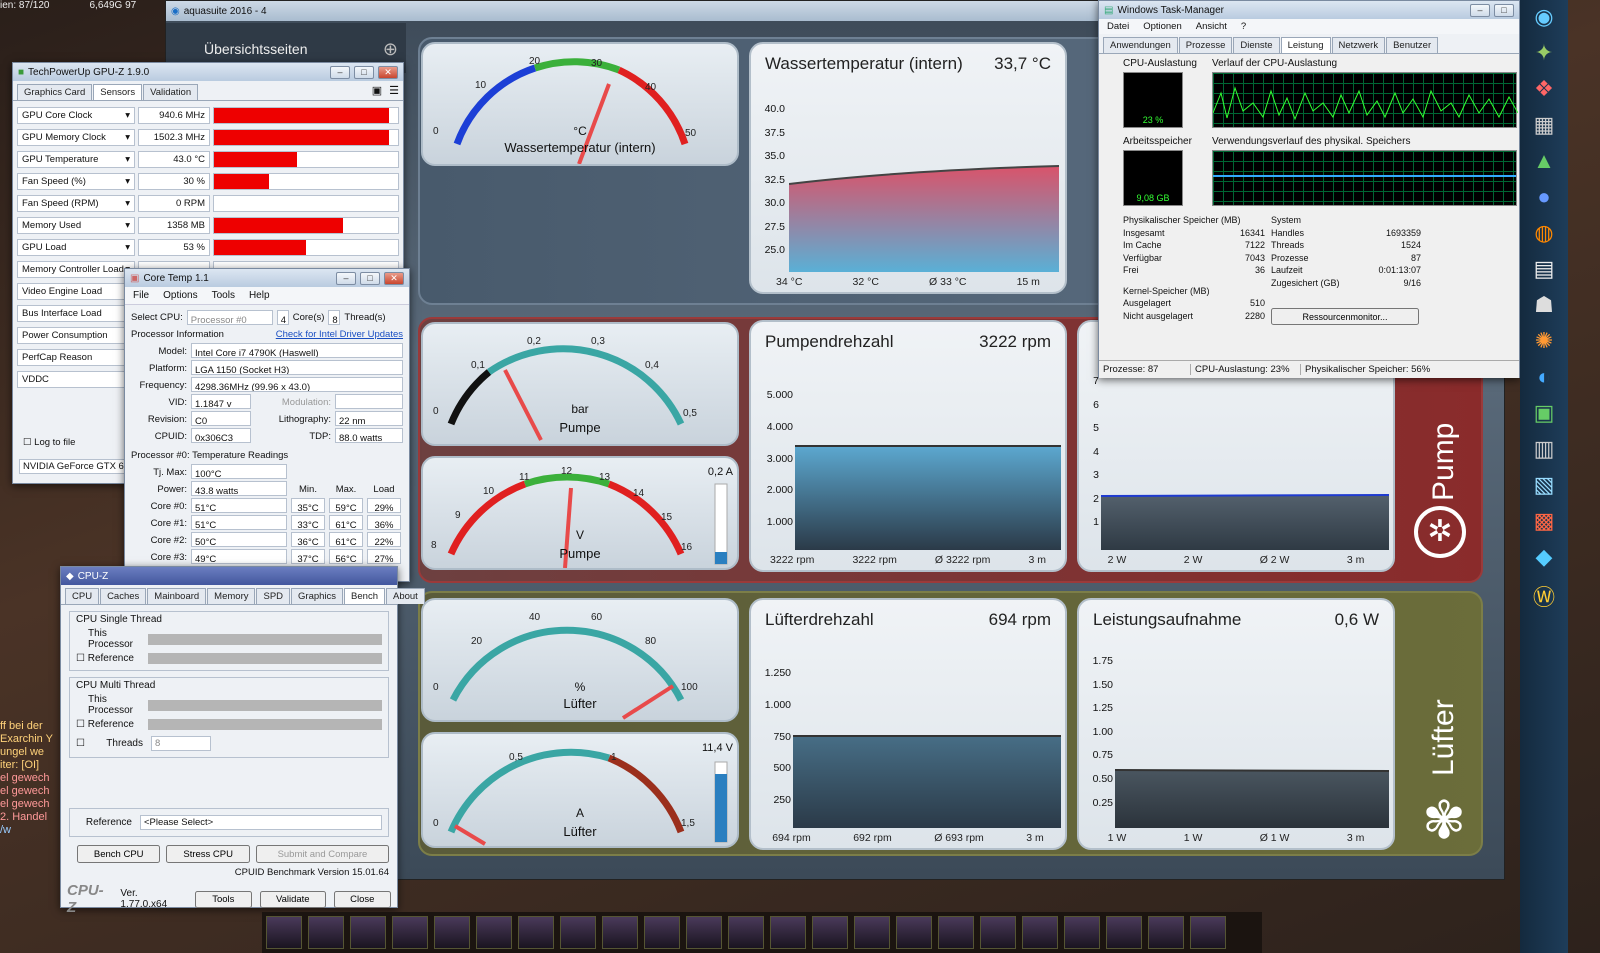 This screenshot has height=953, width=1600. What do you see at coordinates (1543, 197) in the screenshot?
I see `dock-app-icon: ●` at bounding box center [1543, 197].